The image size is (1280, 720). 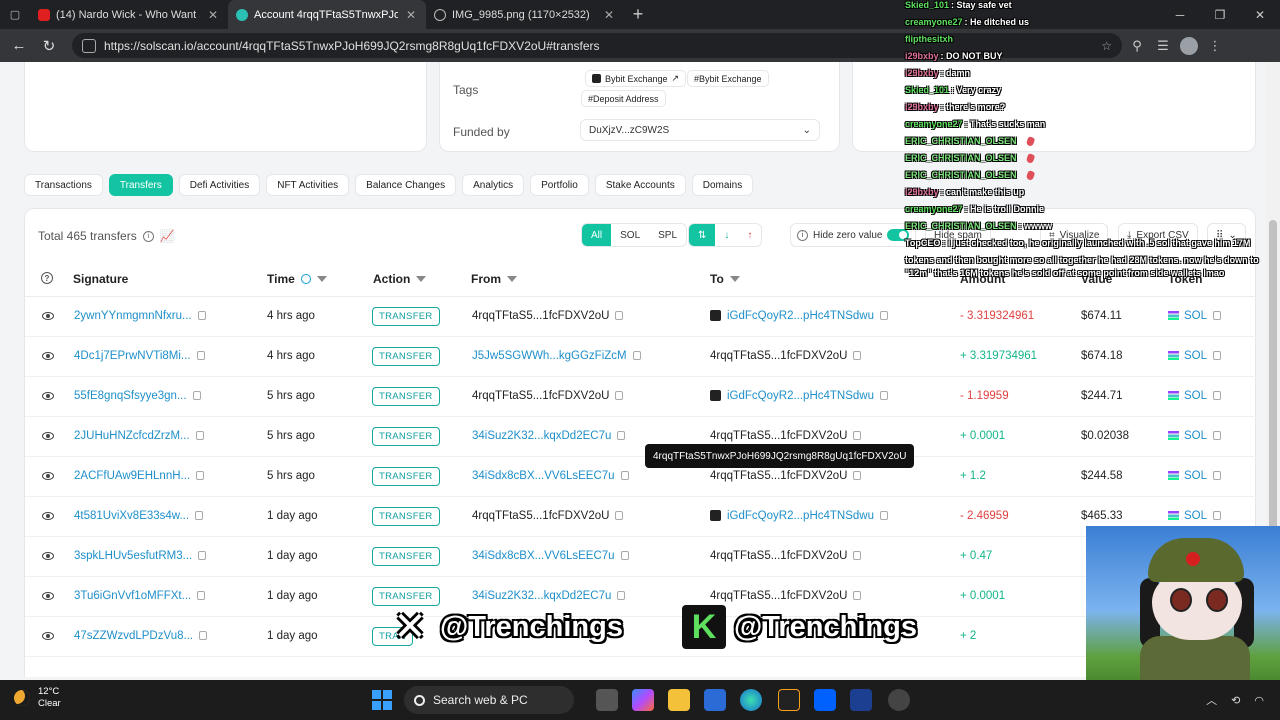 What do you see at coordinates (219, 185) in the screenshot?
I see `subtab-defi-activities: Defi Activities` at bounding box center [219, 185].